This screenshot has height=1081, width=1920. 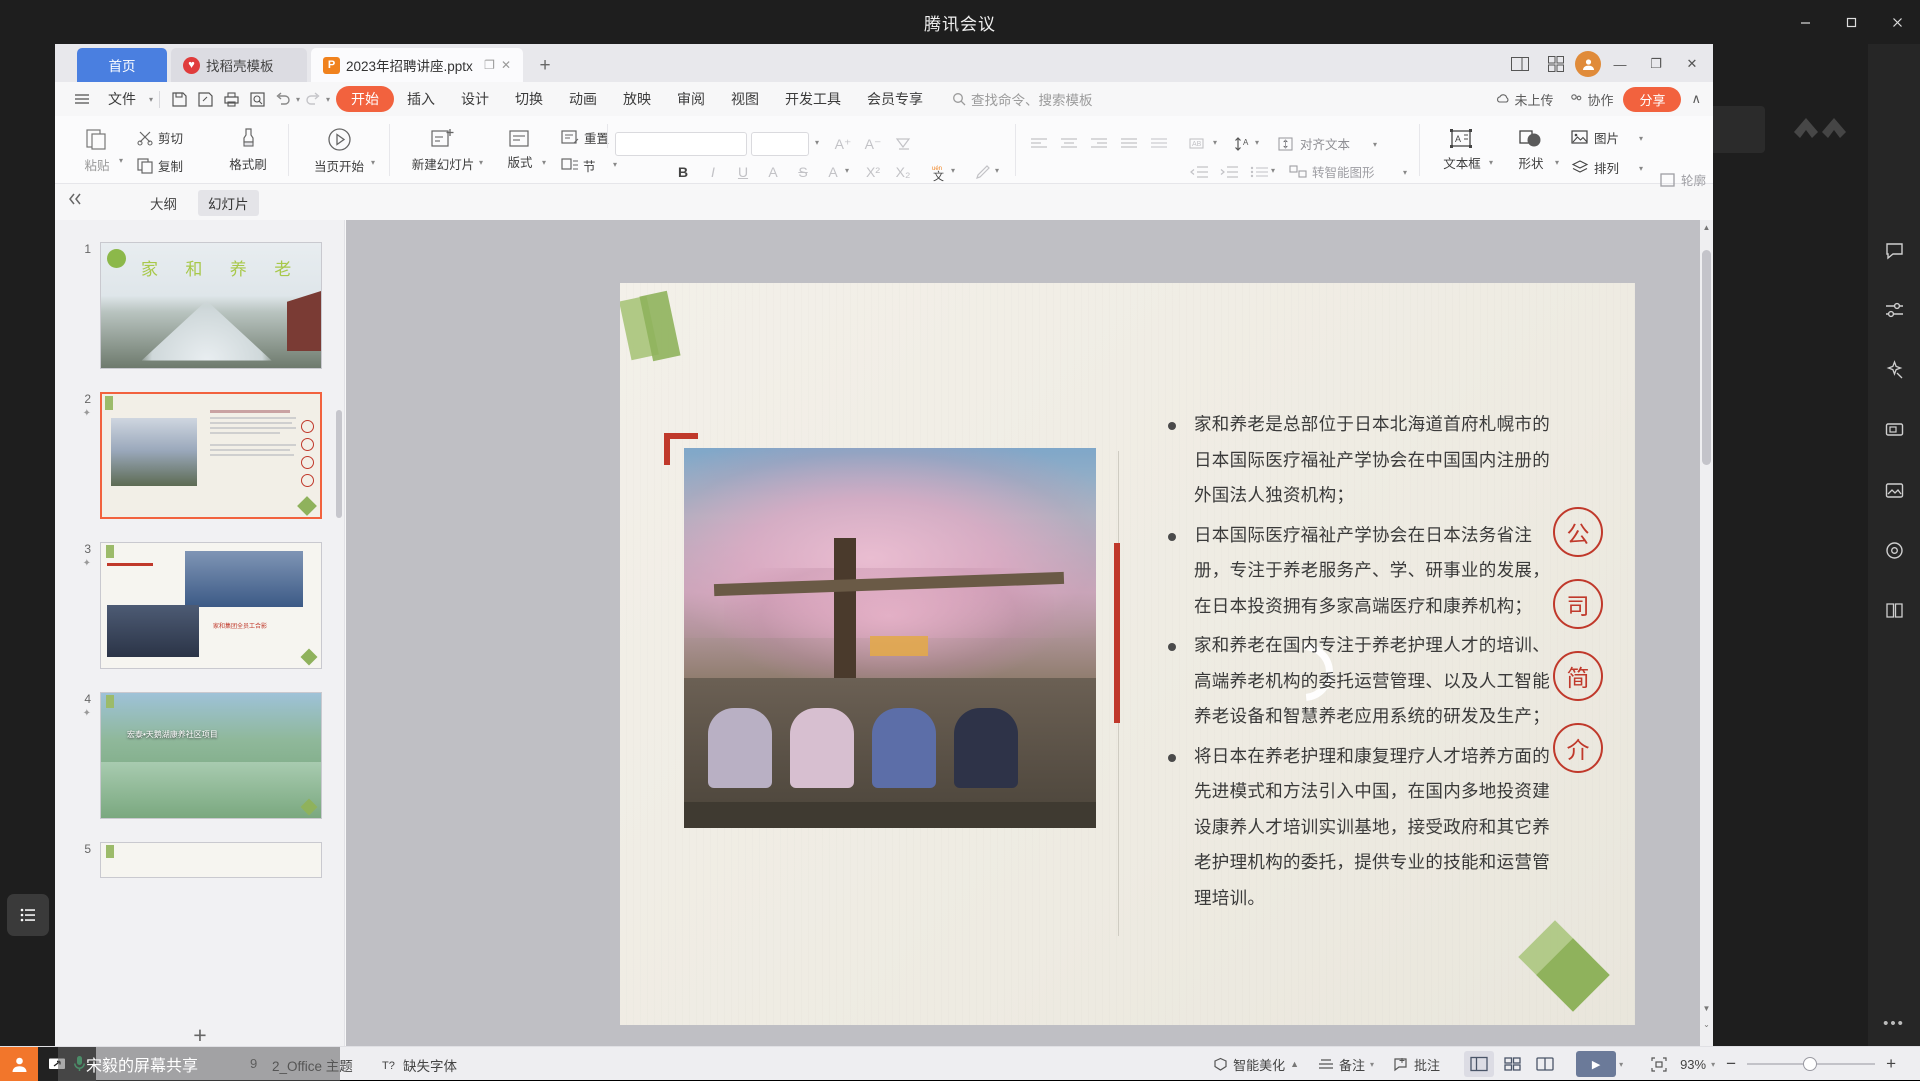 What do you see at coordinates (1512, 1064) in the screenshot?
I see `slide-sorter-view-button` at bounding box center [1512, 1064].